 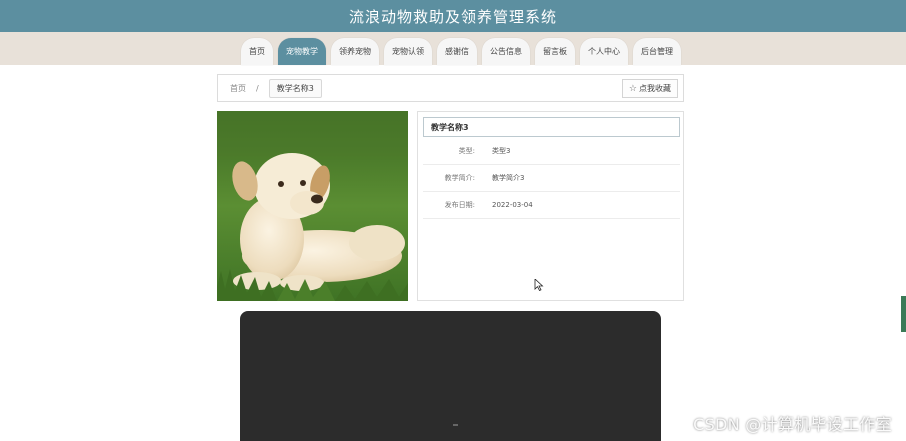 I want to click on breadcrumb-bar: 首页 / 教学名称3 ☆ 点我收藏, so click(x=450, y=88).